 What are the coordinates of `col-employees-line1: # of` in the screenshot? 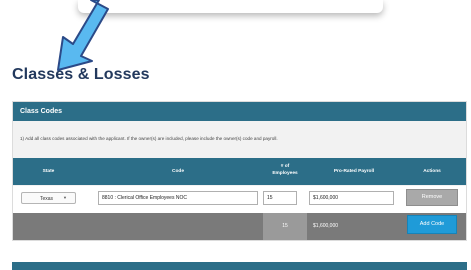 It's located at (285, 166).